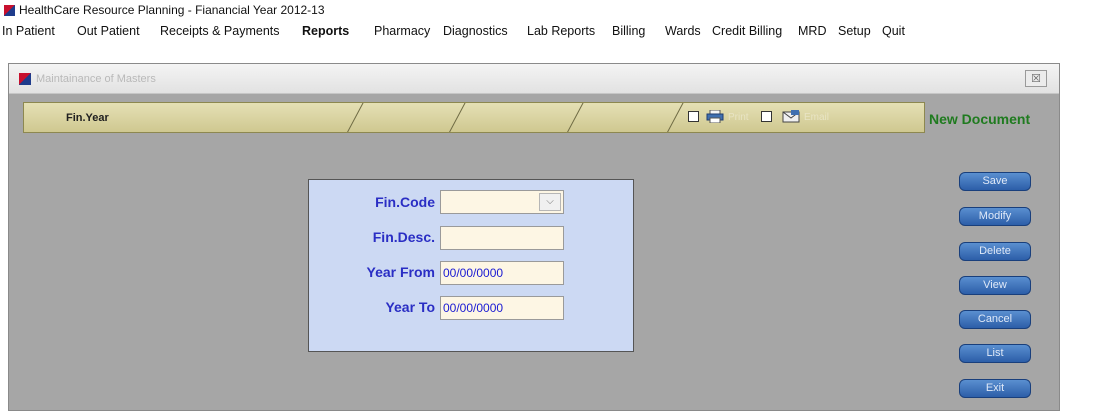  I want to click on year-to-label: Year To, so click(410, 307).